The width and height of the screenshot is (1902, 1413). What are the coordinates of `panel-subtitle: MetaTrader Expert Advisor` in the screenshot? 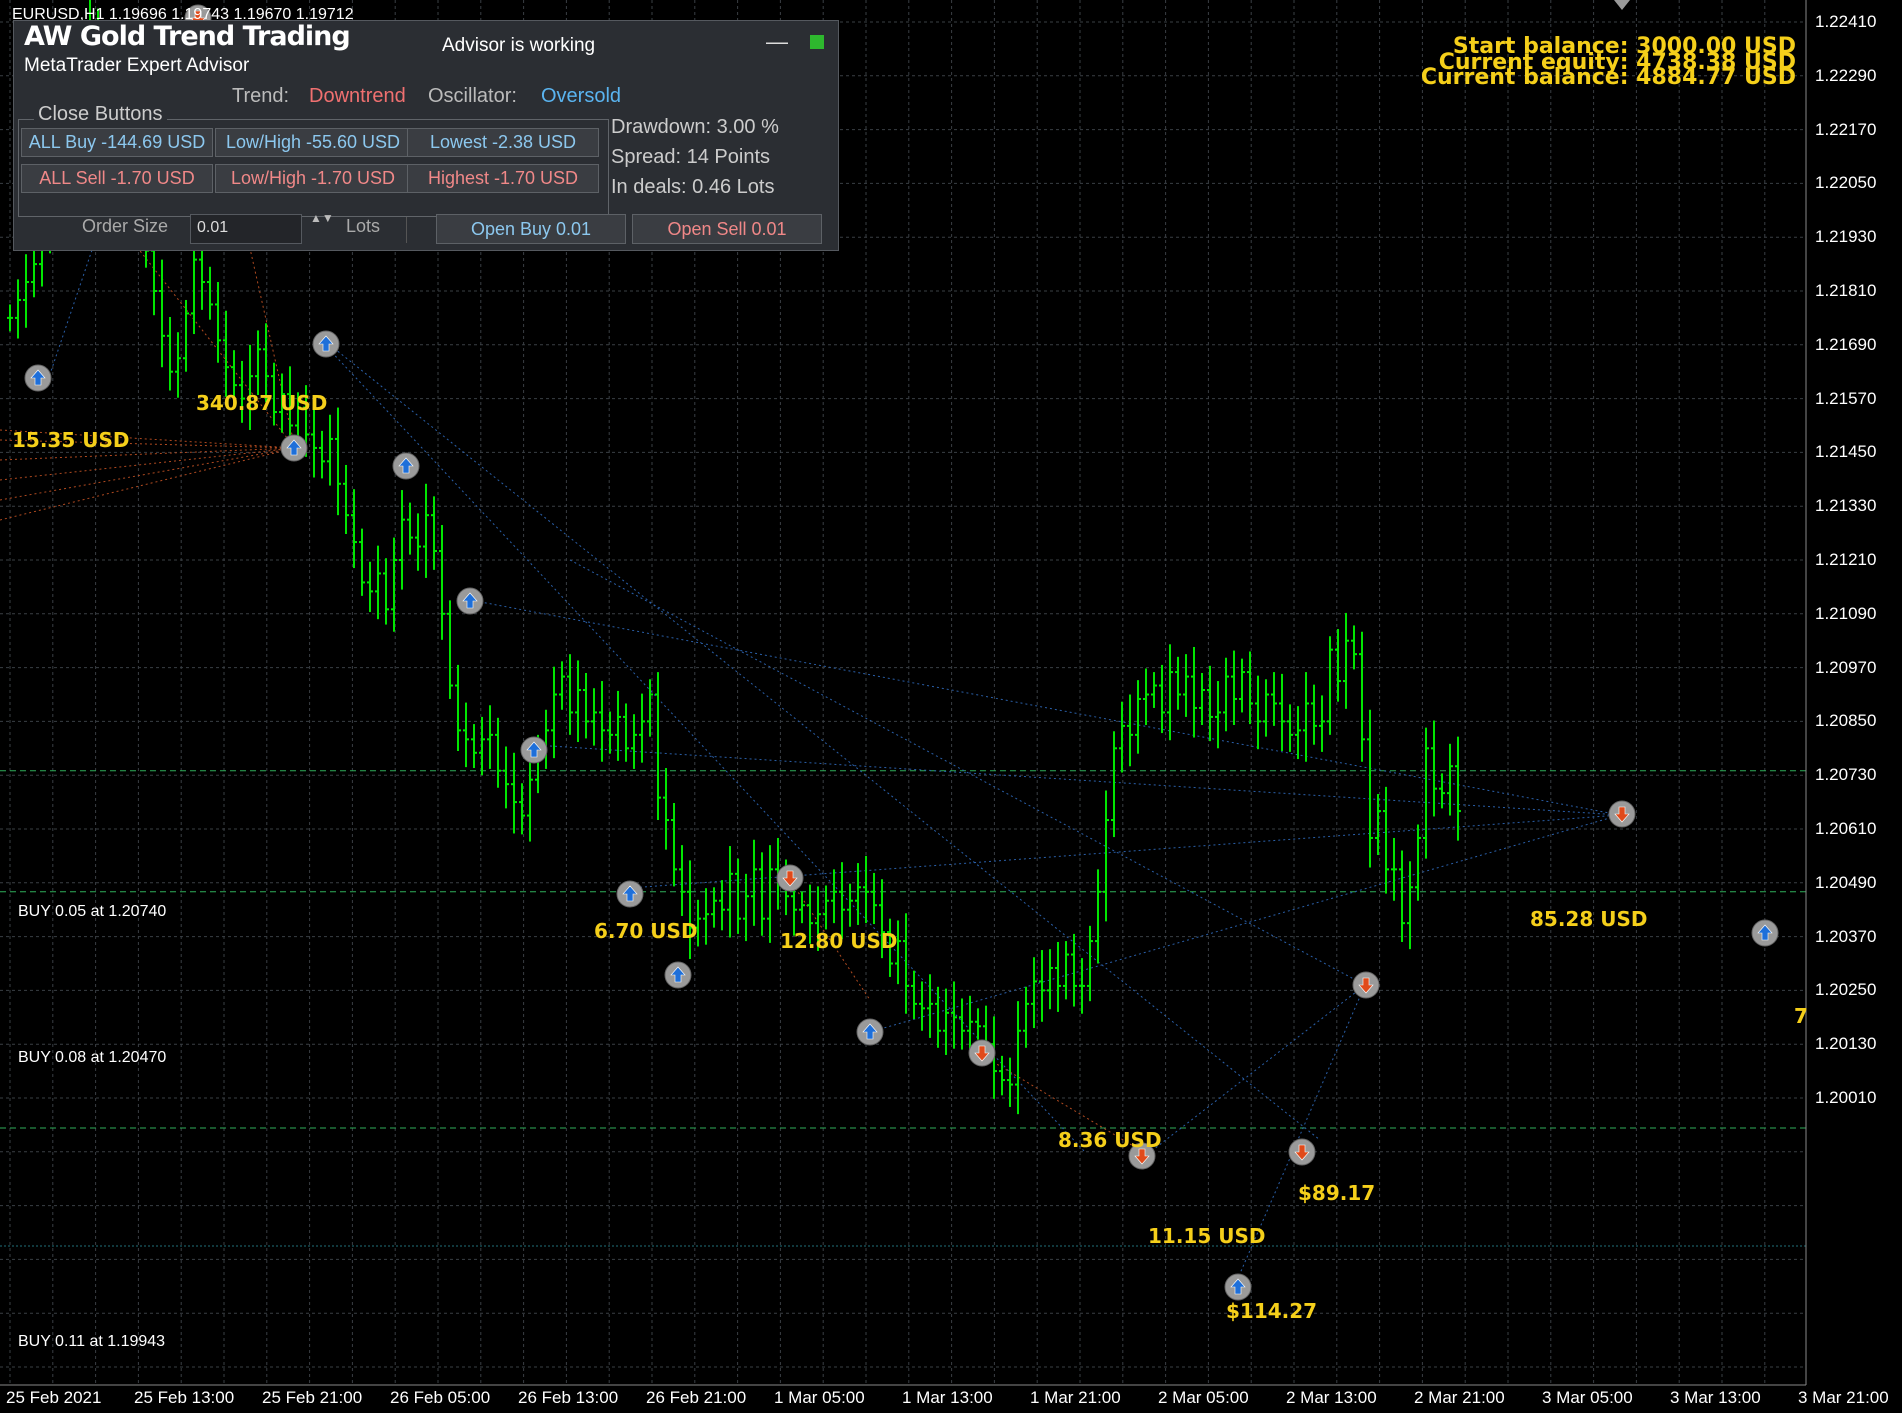 It's located at (137, 65).